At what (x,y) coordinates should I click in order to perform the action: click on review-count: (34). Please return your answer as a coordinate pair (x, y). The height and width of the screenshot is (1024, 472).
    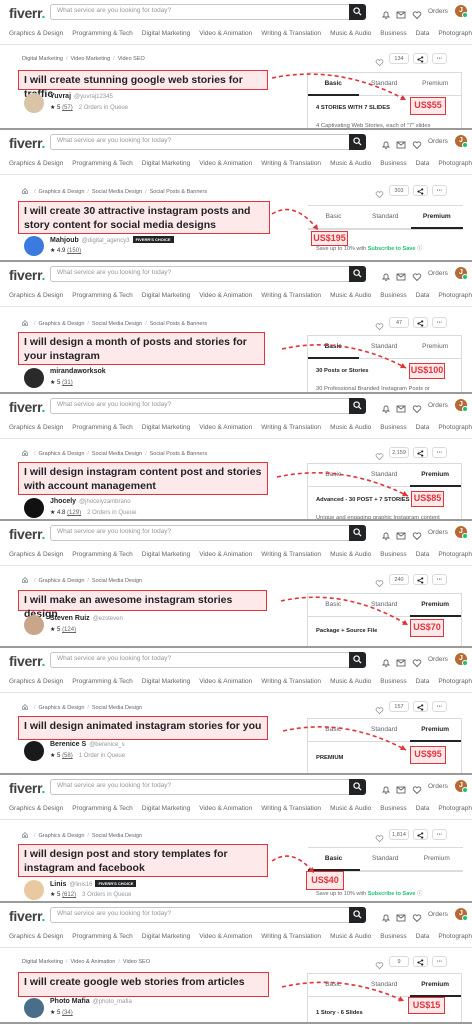
    Looking at the image, I should click on (67, 1013).